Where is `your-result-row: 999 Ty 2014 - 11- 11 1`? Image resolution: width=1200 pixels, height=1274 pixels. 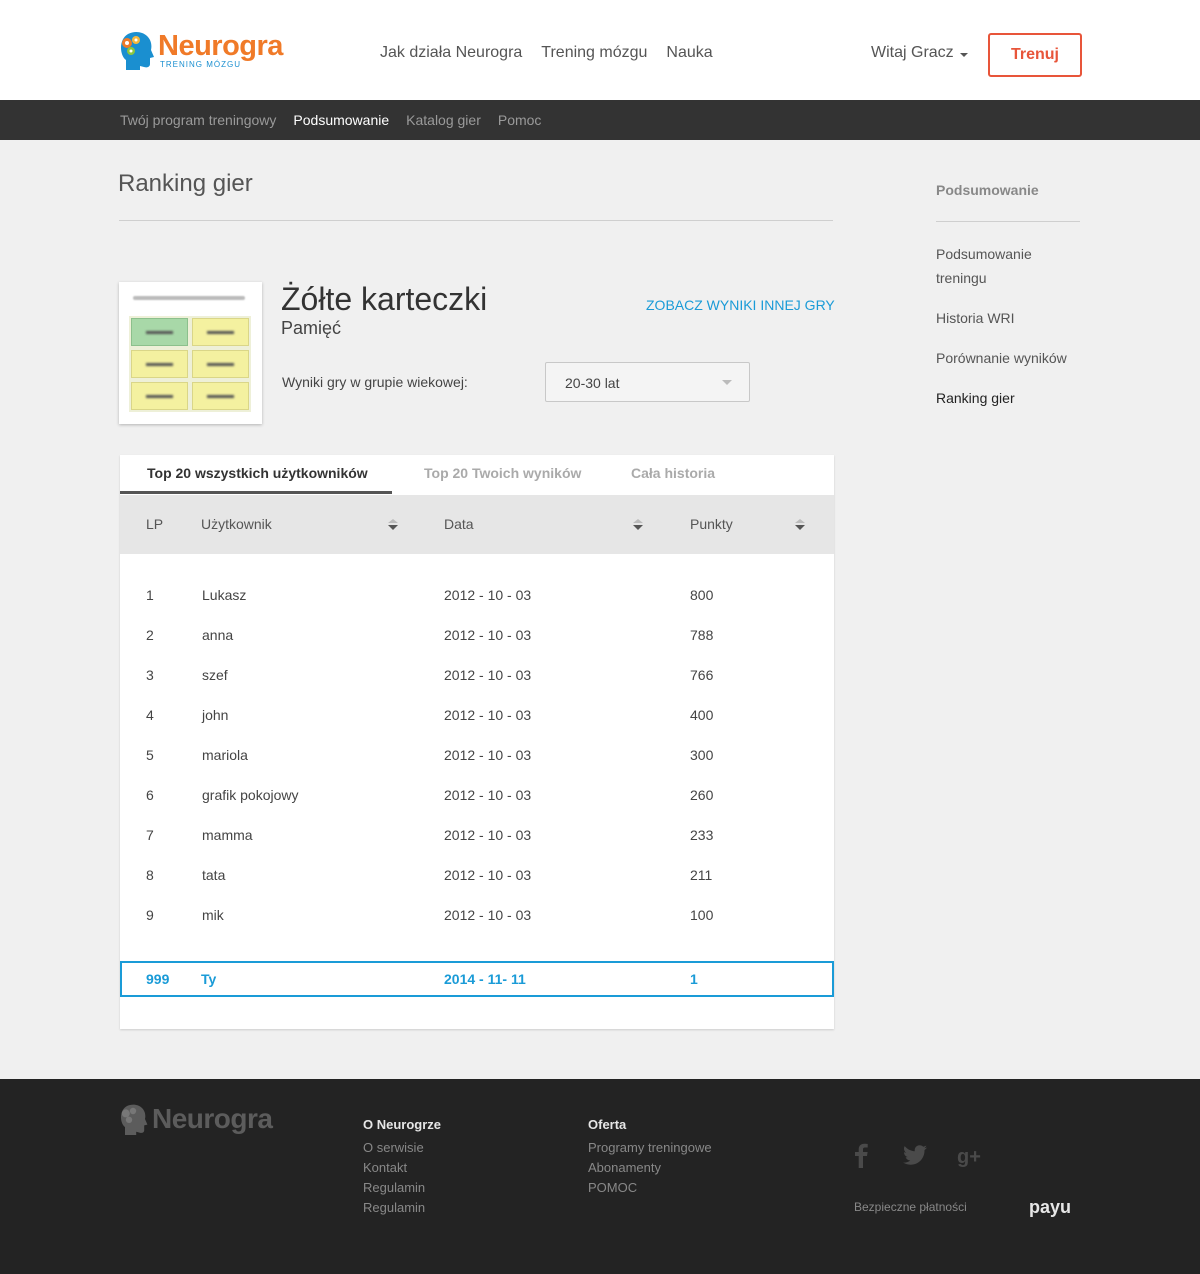
your-result-row: 999 Ty 2014 - 11- 11 1 is located at coordinates (477, 979).